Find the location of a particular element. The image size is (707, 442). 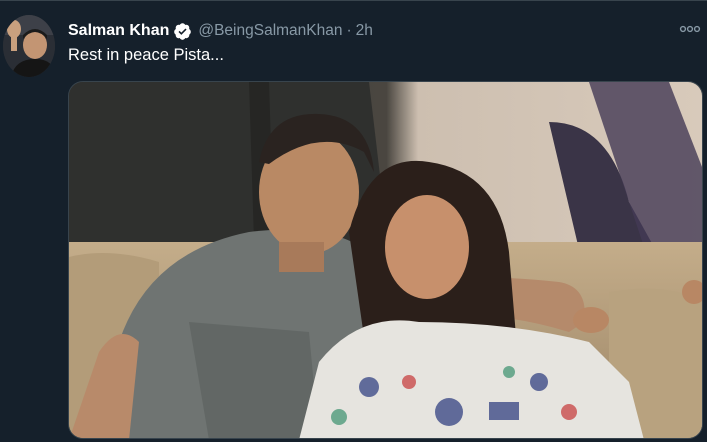

author-handle: @BeingSalmanKhan is located at coordinates (270, 31).